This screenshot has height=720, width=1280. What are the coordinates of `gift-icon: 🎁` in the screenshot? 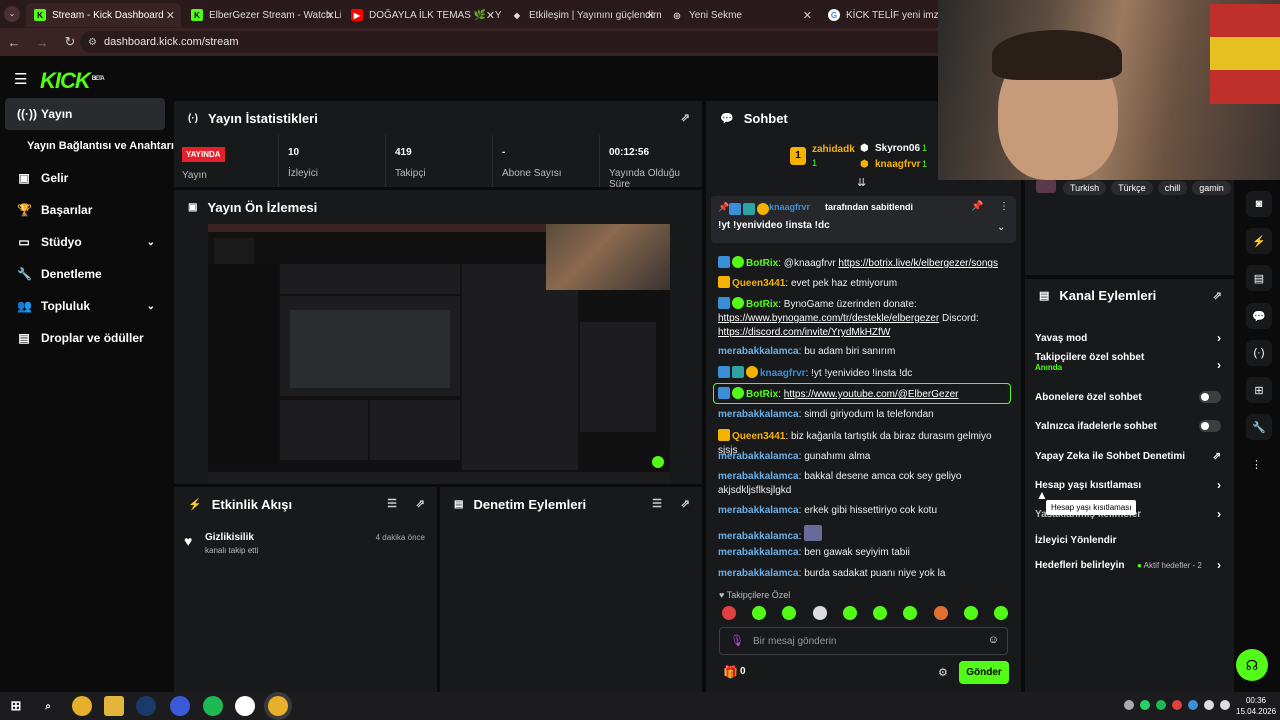 It's located at (730, 672).